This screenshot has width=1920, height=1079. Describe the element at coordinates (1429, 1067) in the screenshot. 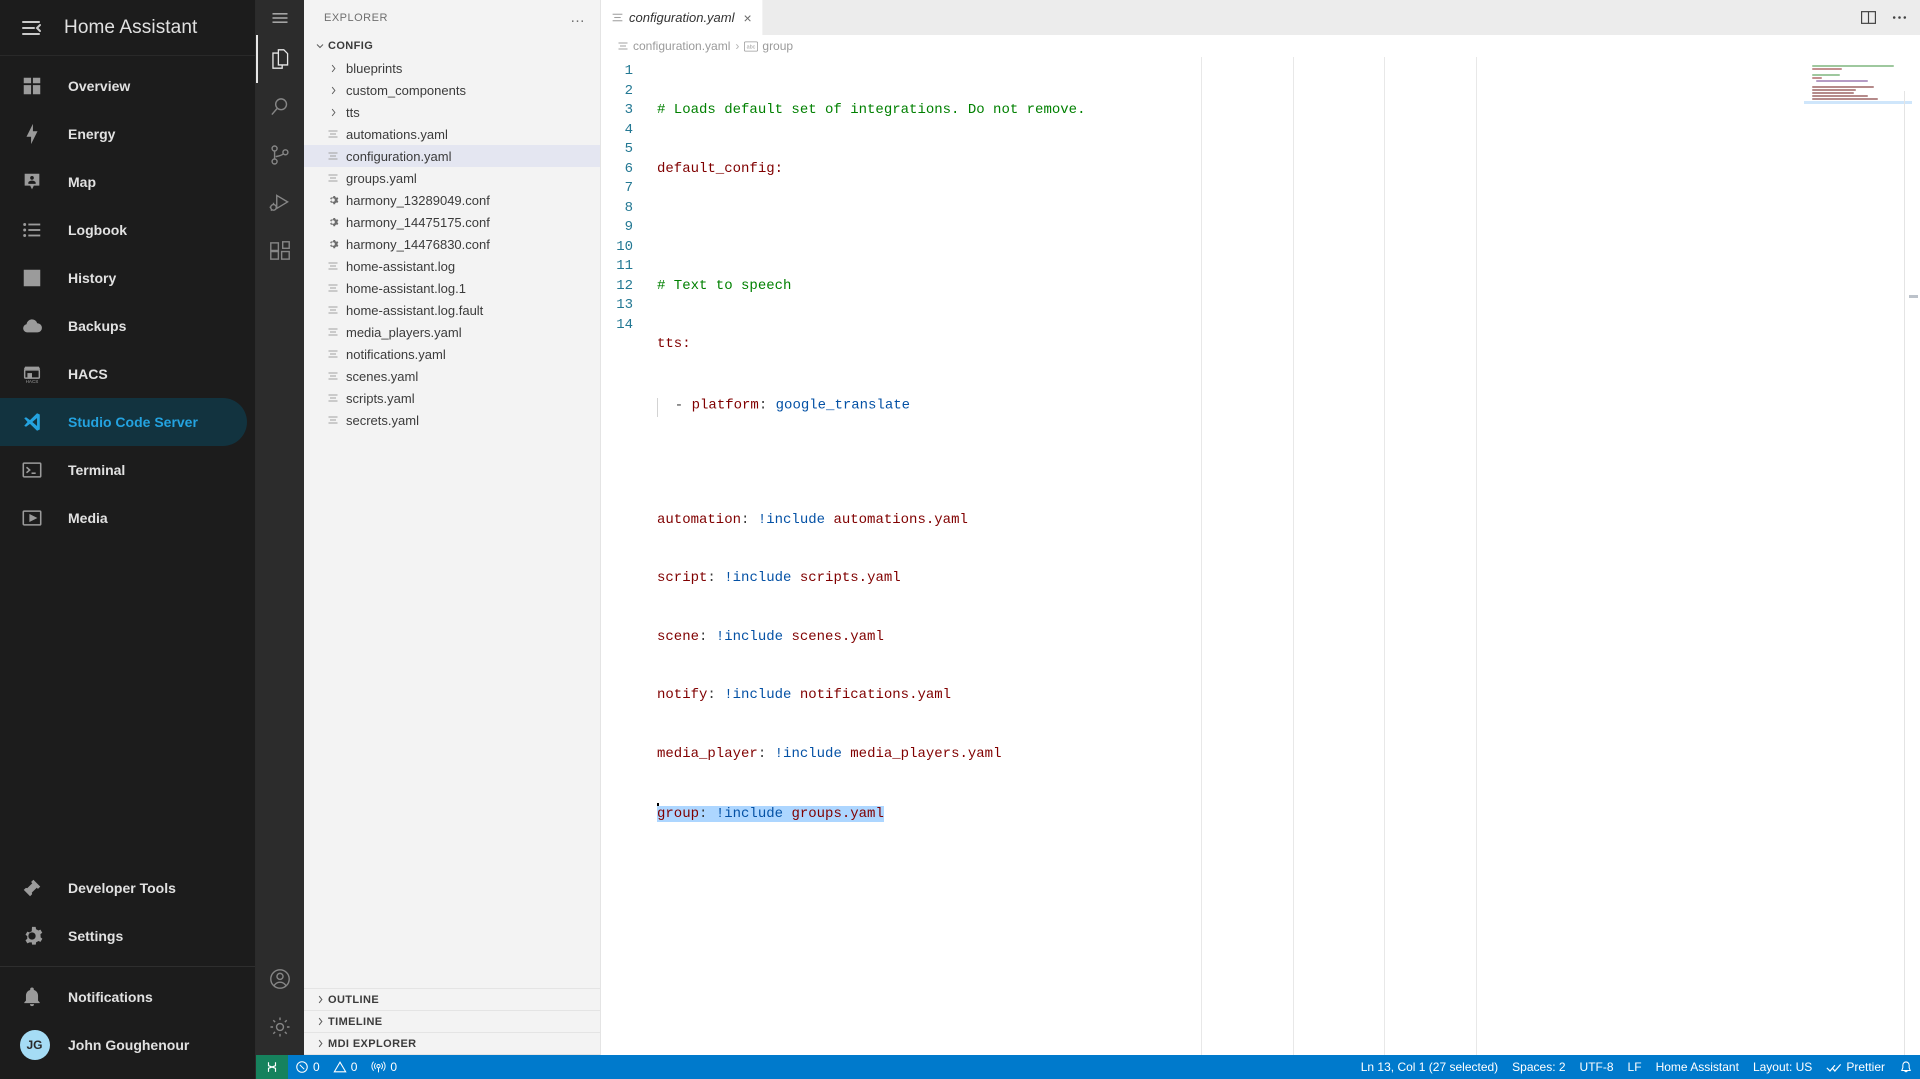

I see `cursor-position: Ln 13, Col 1 (27 selected)` at that location.